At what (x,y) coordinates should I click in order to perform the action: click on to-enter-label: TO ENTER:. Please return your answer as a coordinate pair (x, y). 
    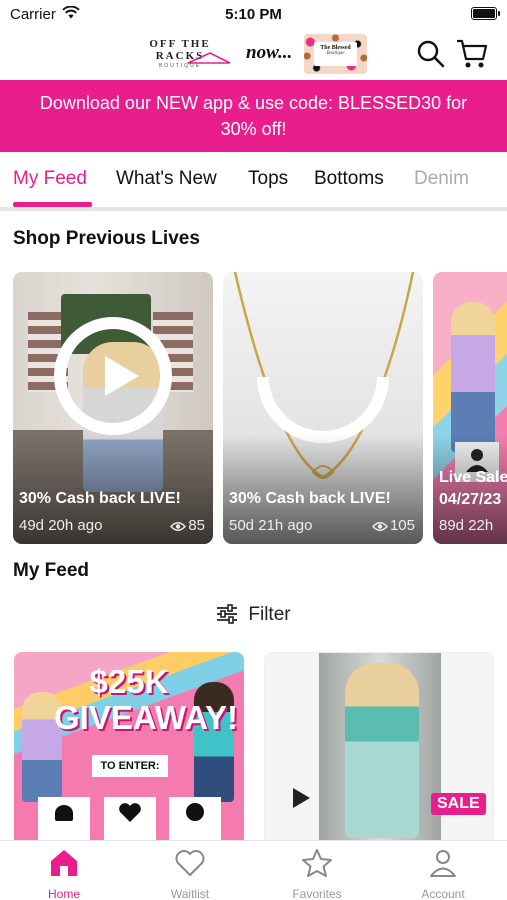
    Looking at the image, I should click on (130, 766).